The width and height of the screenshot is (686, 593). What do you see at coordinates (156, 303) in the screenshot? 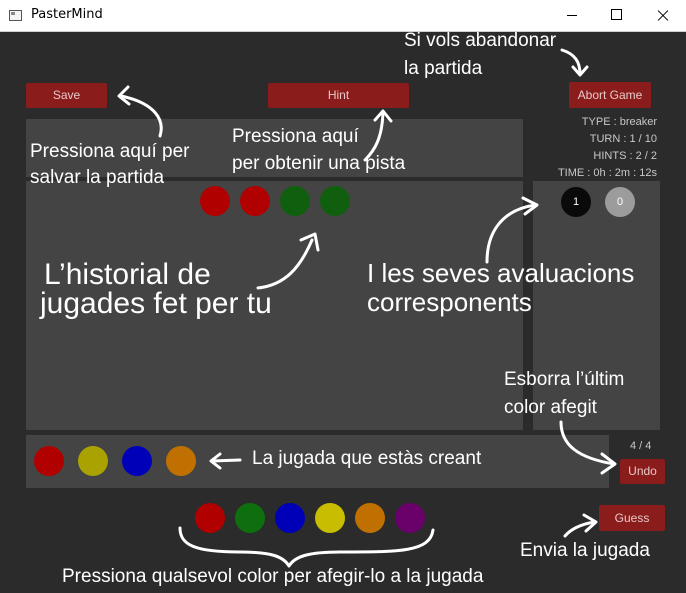
I see `history-annotation-line2: jugades fet per tu` at bounding box center [156, 303].